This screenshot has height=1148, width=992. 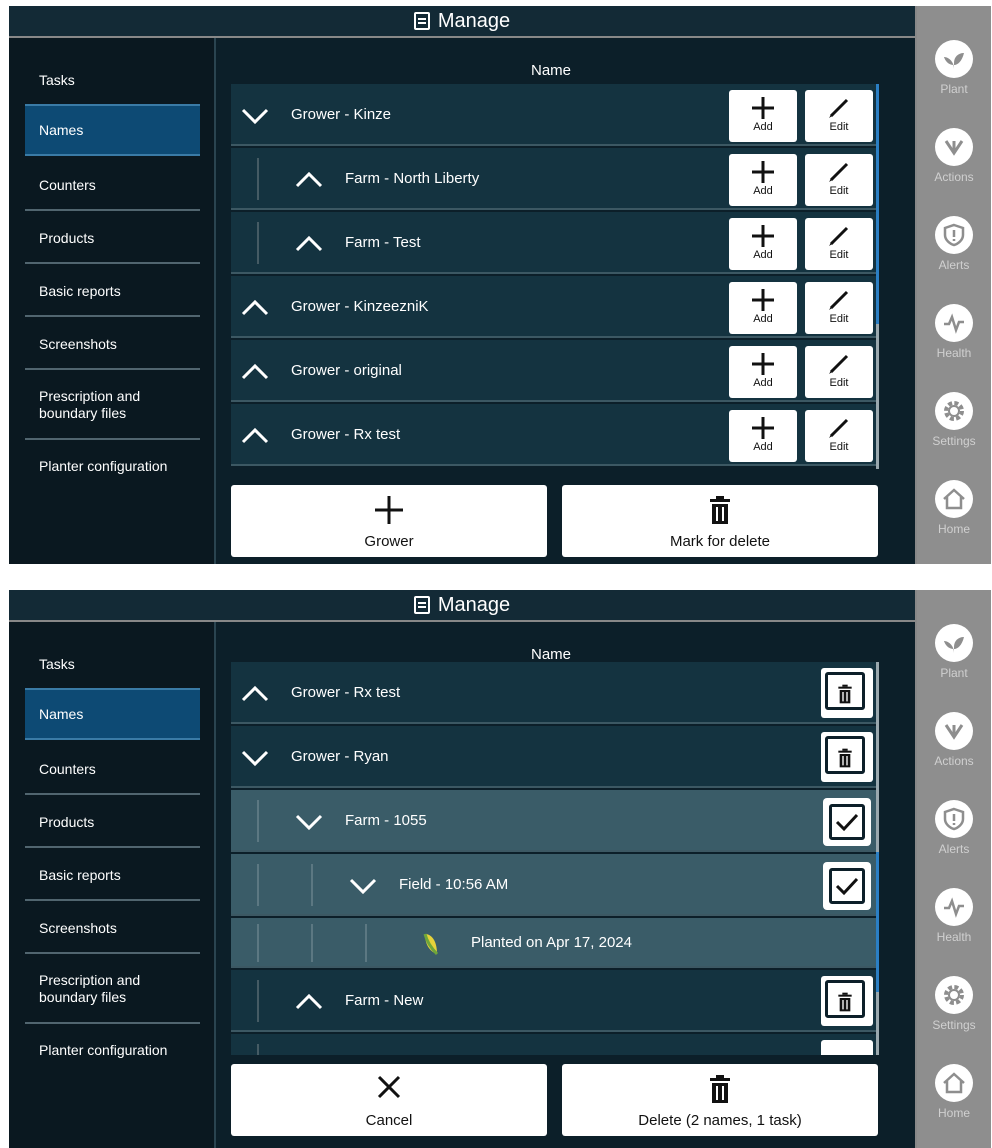 I want to click on row-label: Field - 10:56 AM, so click(x=454, y=884).